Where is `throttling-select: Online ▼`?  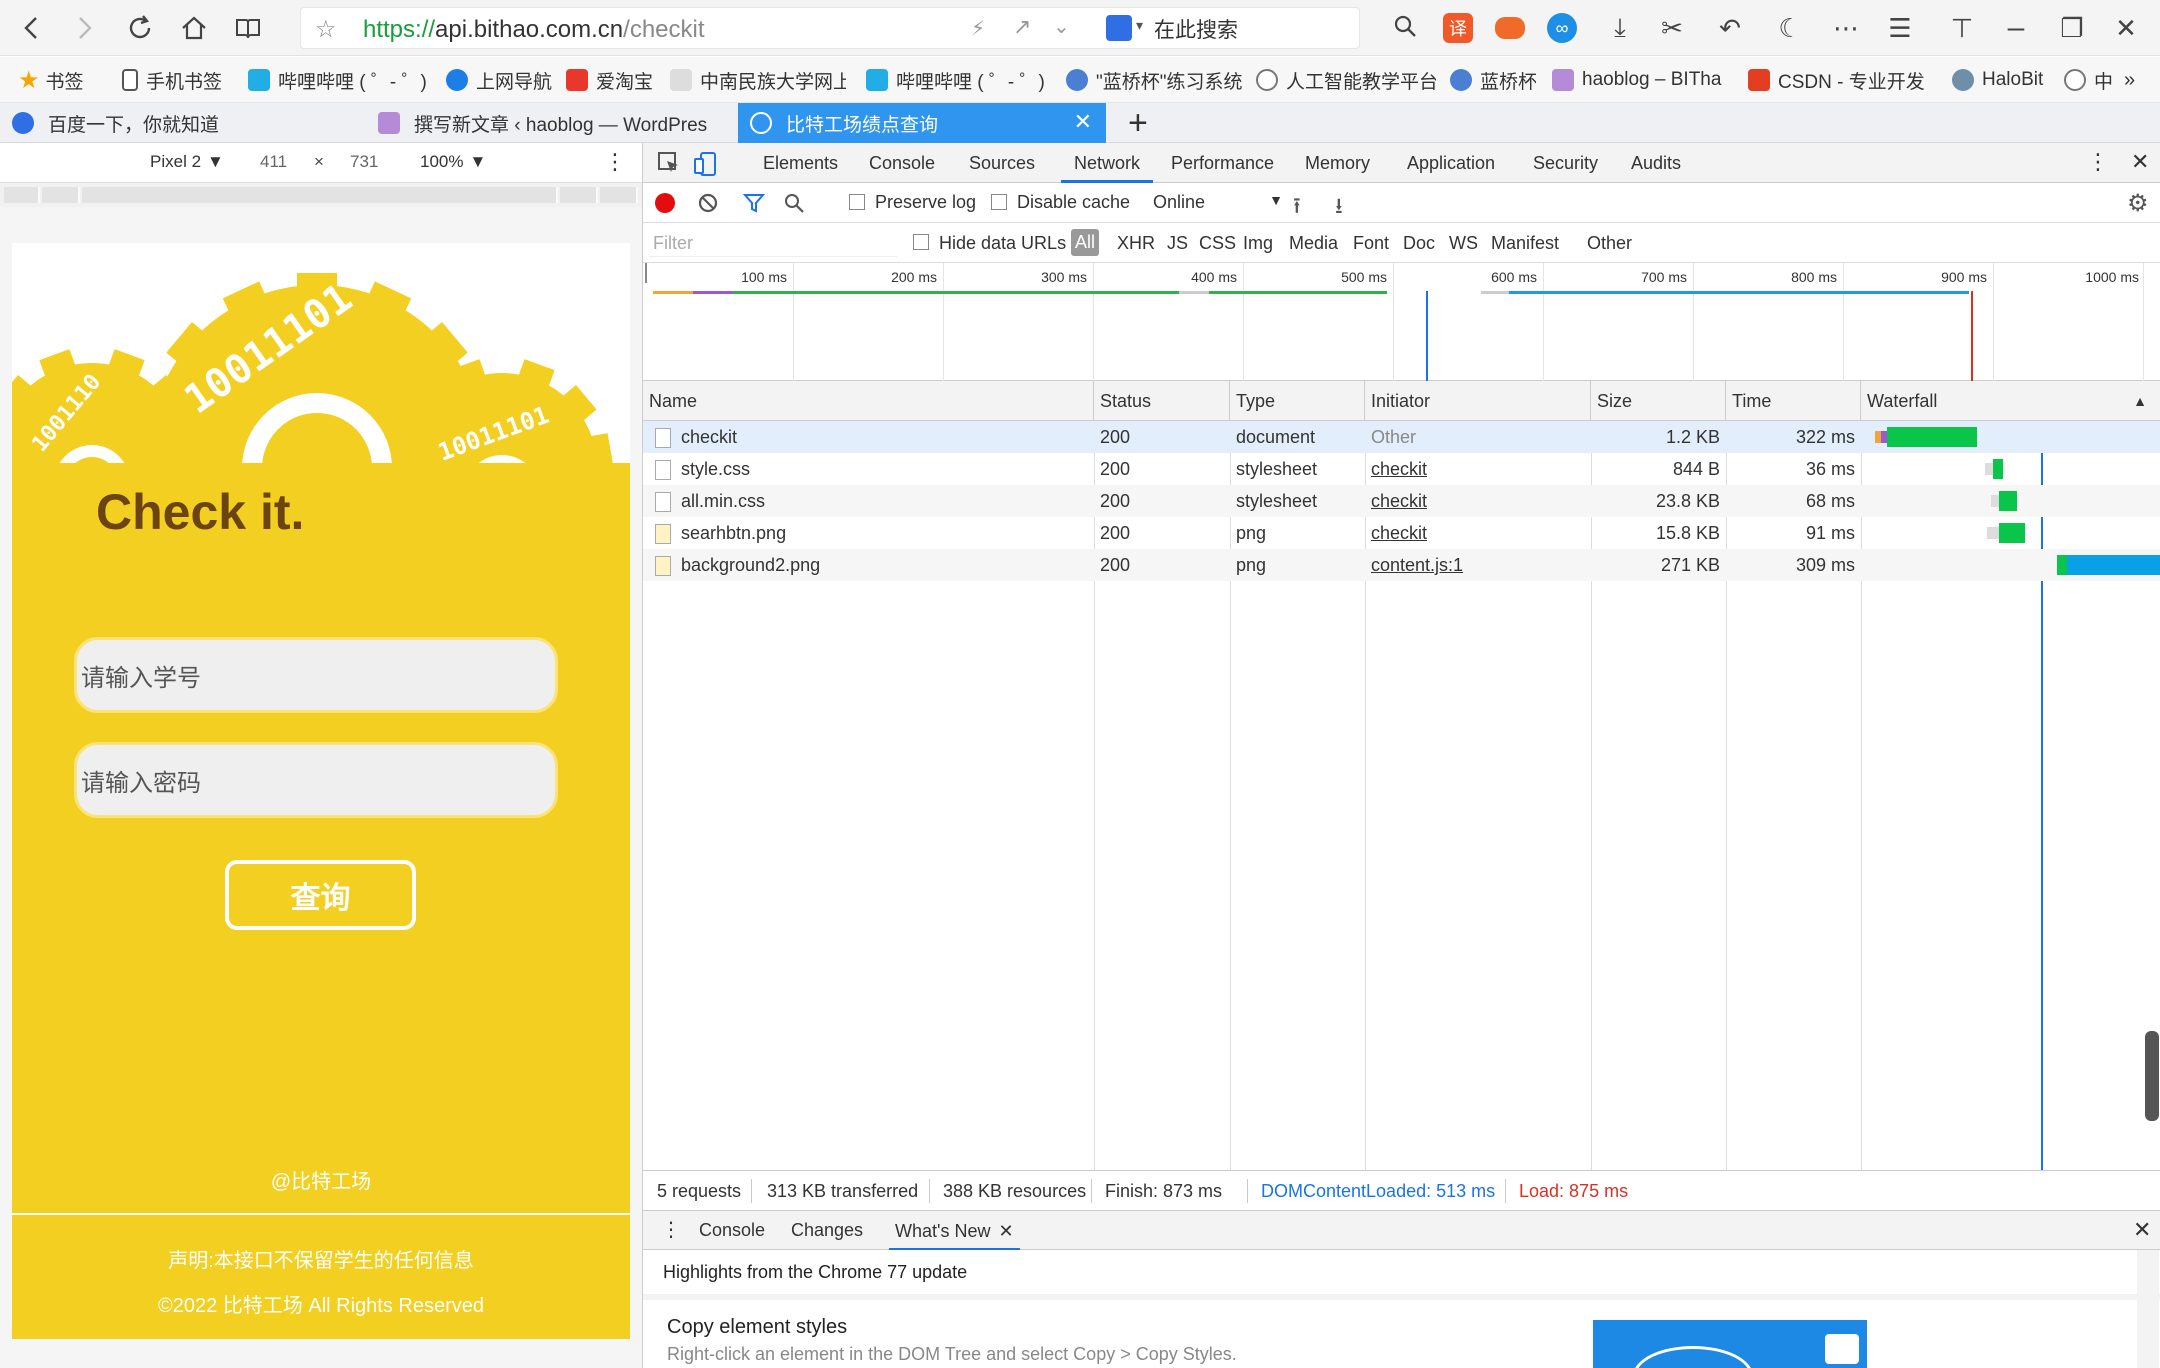 throttling-select: Online ▼ is located at coordinates (1218, 202).